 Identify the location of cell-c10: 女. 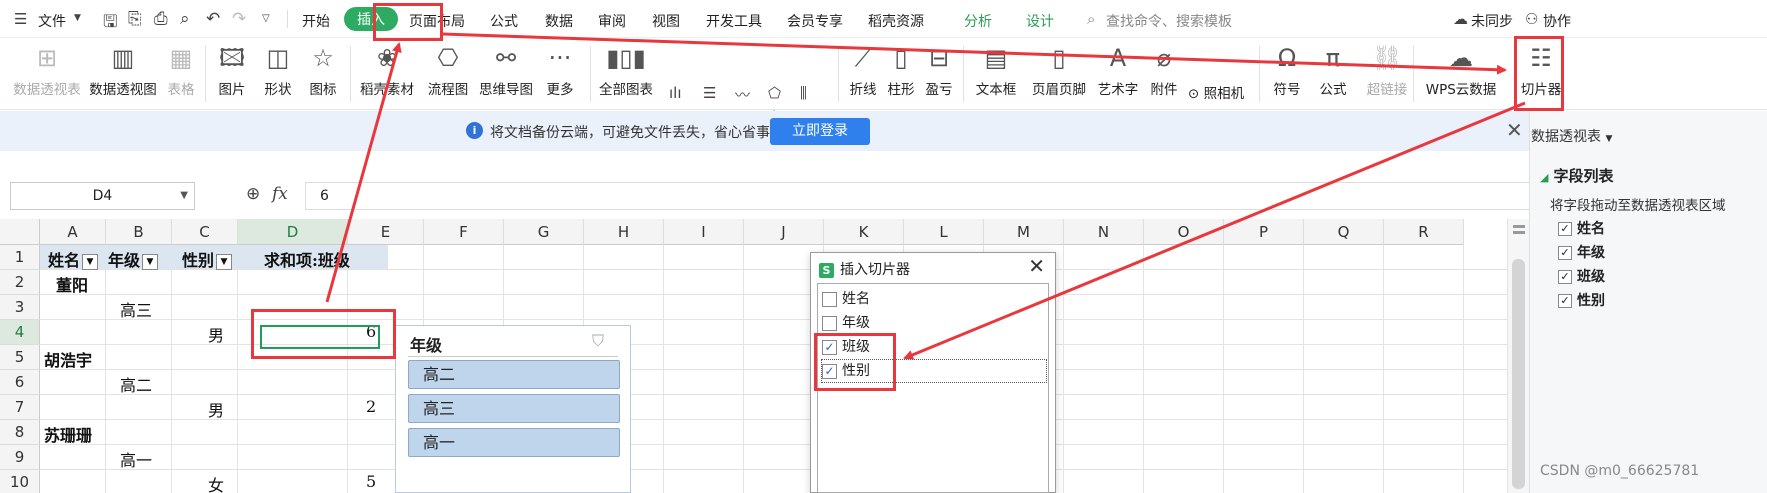
(216, 482).